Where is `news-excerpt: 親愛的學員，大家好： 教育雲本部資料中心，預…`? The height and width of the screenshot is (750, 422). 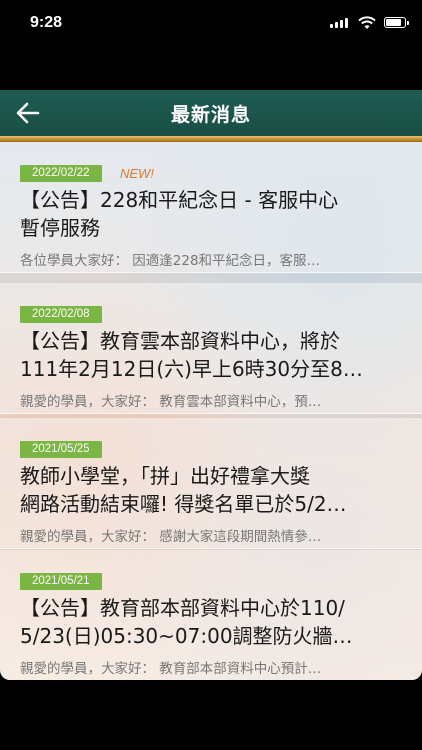 news-excerpt: 親愛的學員，大家好： 教育雲本部資料中心，預… is located at coordinates (171, 402).